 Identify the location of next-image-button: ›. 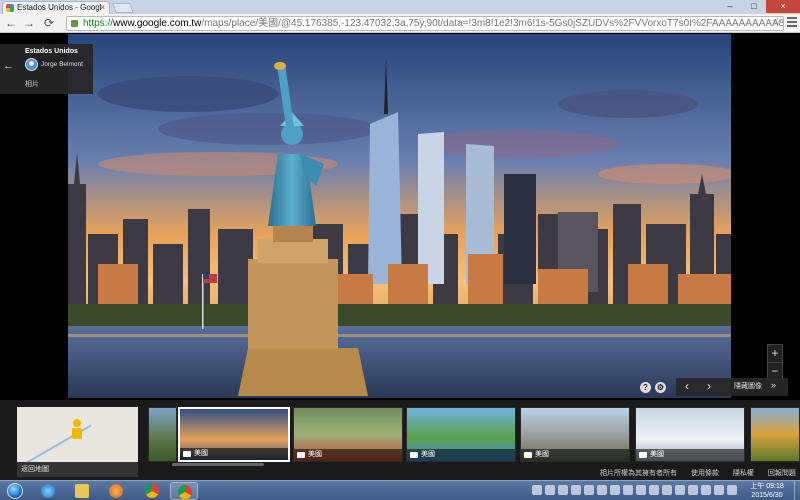
(709, 386).